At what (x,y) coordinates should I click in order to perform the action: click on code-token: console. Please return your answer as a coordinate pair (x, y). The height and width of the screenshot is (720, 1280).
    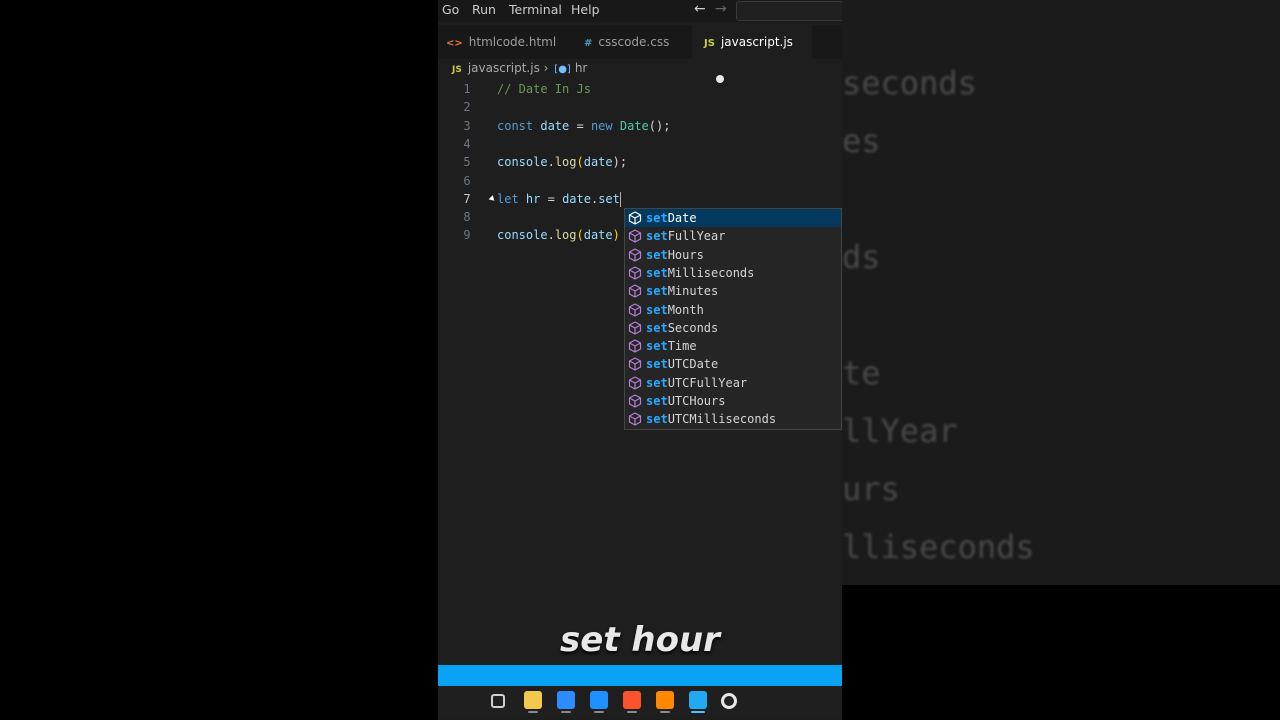
    Looking at the image, I should click on (522, 235).